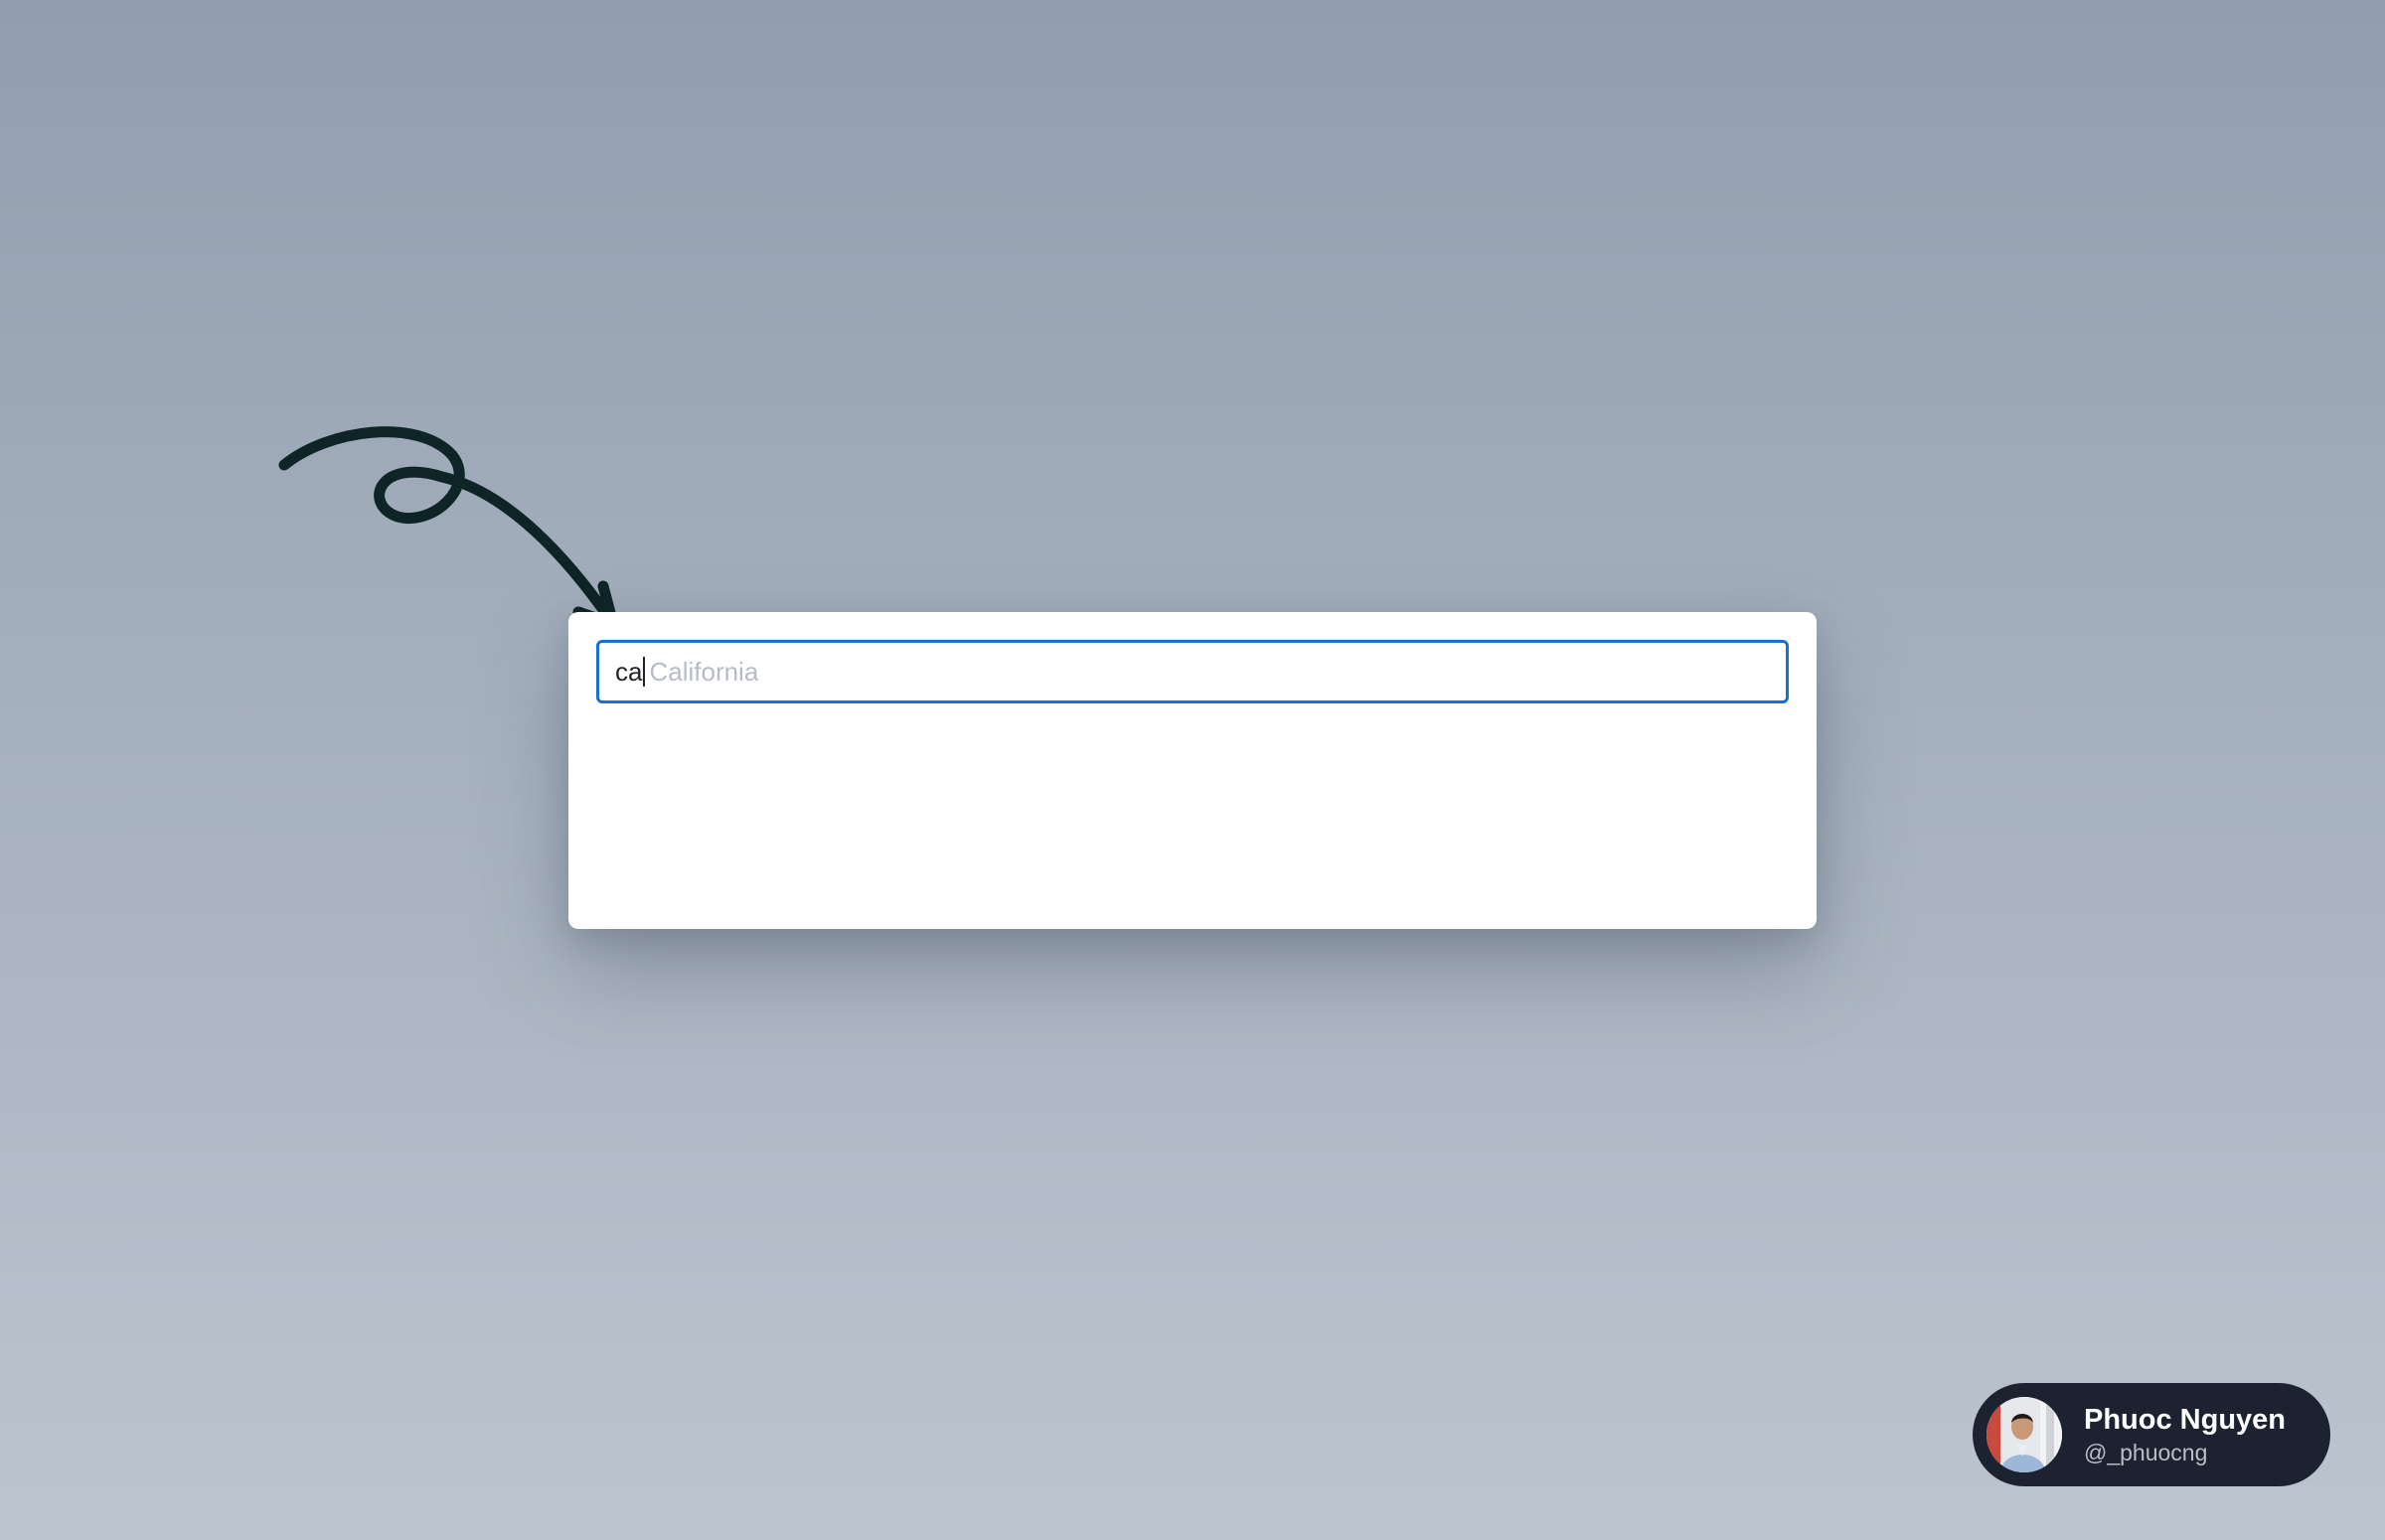  I want to click on typed-text: ca, so click(629, 672).